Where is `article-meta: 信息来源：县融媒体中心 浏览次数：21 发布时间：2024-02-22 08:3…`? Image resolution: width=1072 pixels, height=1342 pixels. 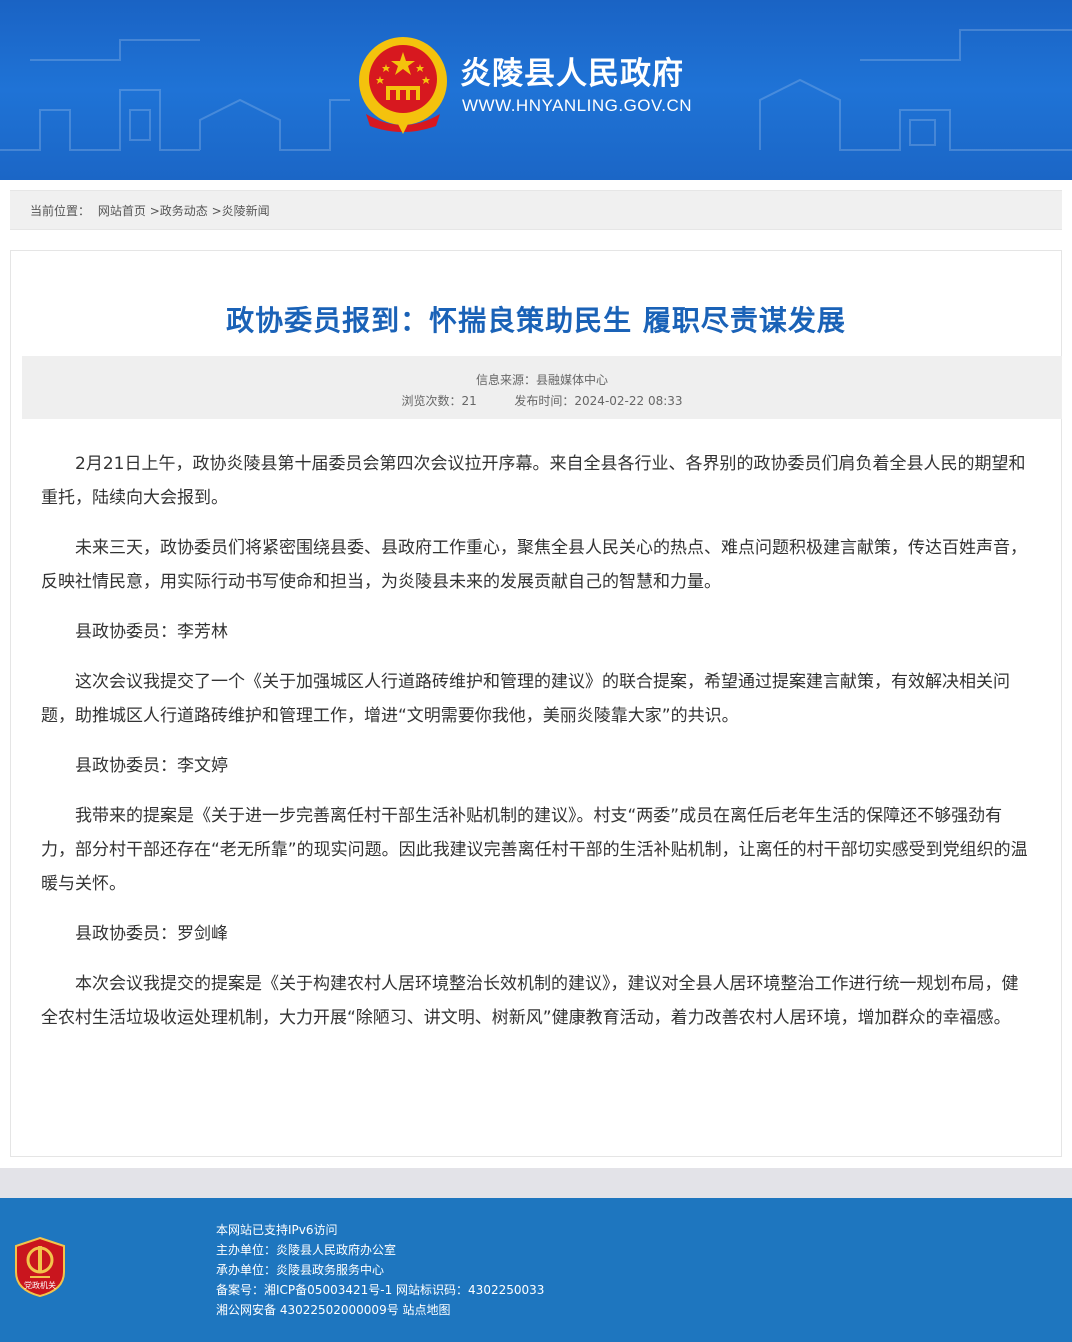 article-meta: 信息来源：县融媒体中心 浏览次数：21 发布时间：2024-02-22 08:3… is located at coordinates (542, 387).